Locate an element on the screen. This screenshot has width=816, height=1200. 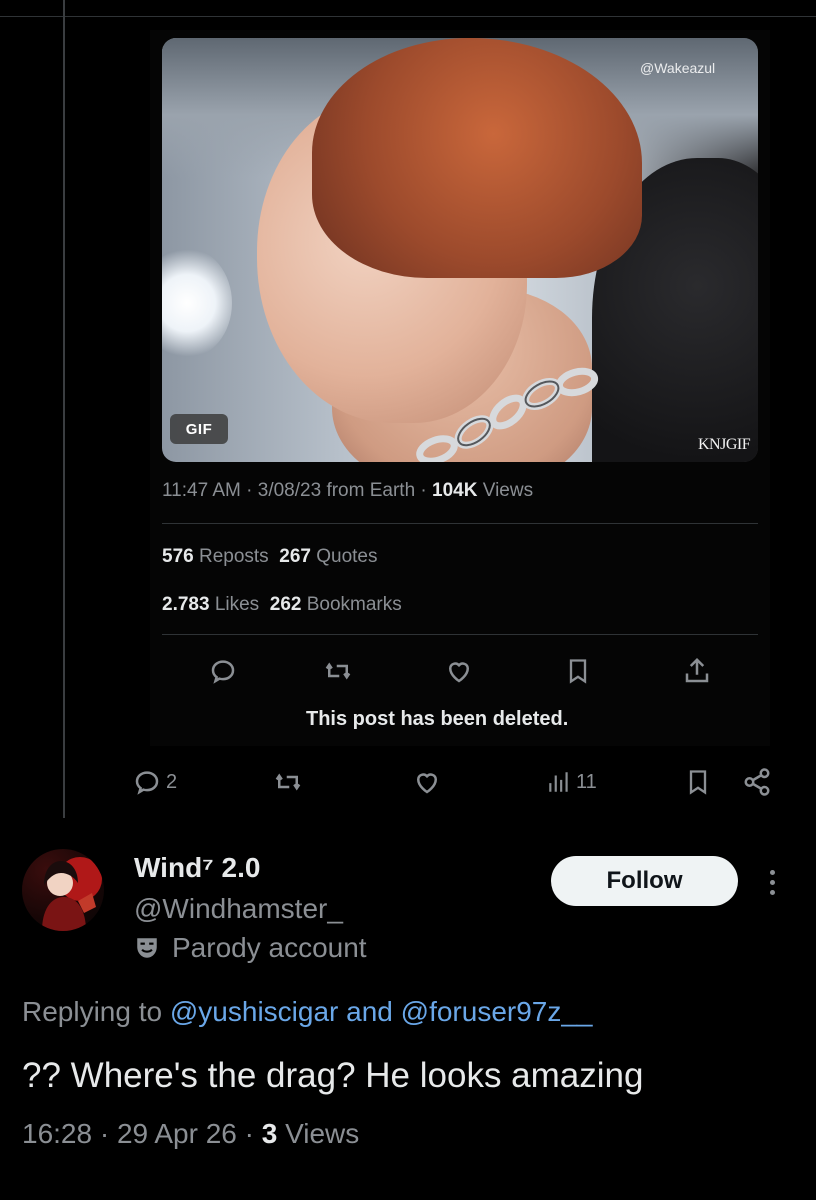
chain-graphic is located at coordinates (507, 414).